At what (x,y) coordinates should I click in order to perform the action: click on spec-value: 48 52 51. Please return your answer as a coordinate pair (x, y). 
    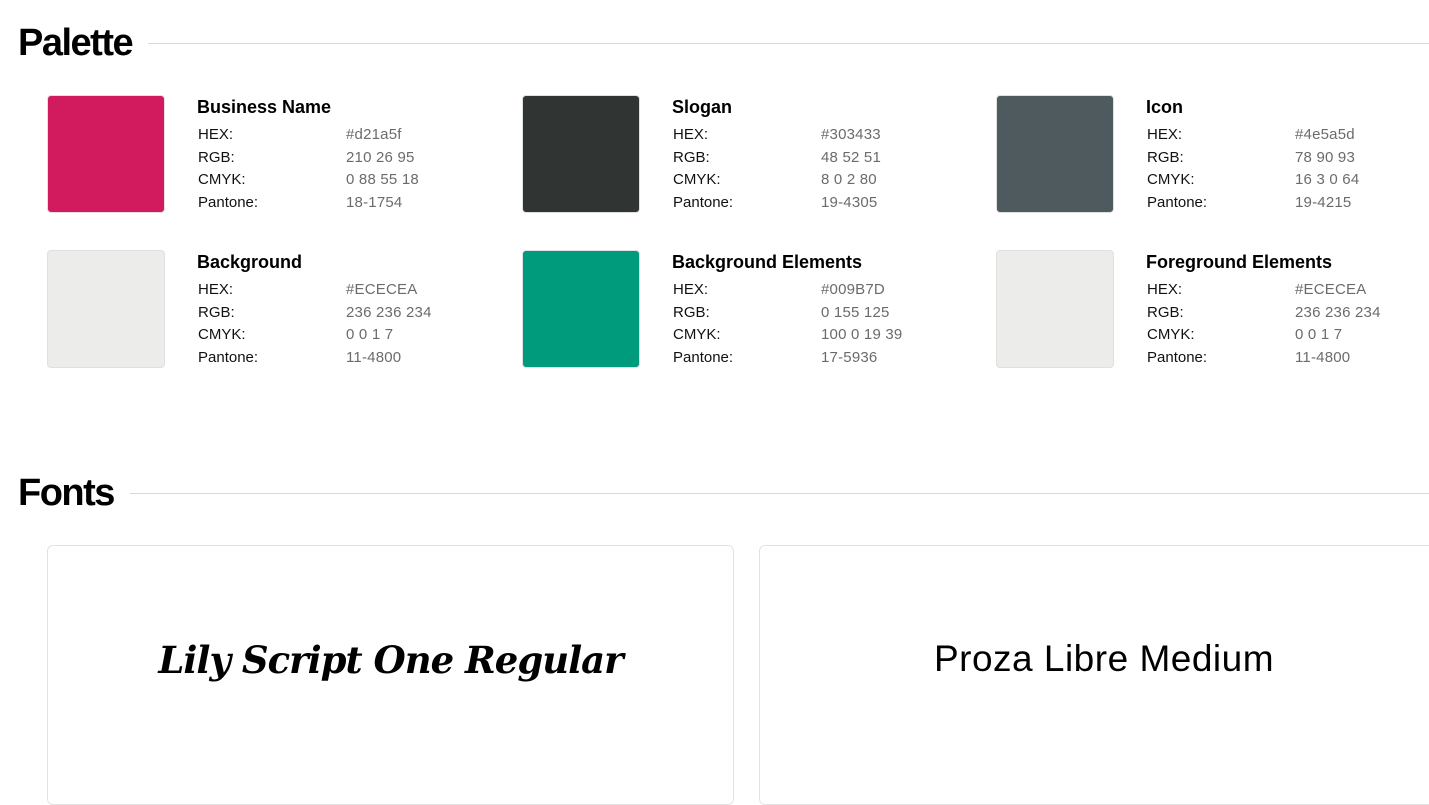
    Looking at the image, I should click on (851, 157).